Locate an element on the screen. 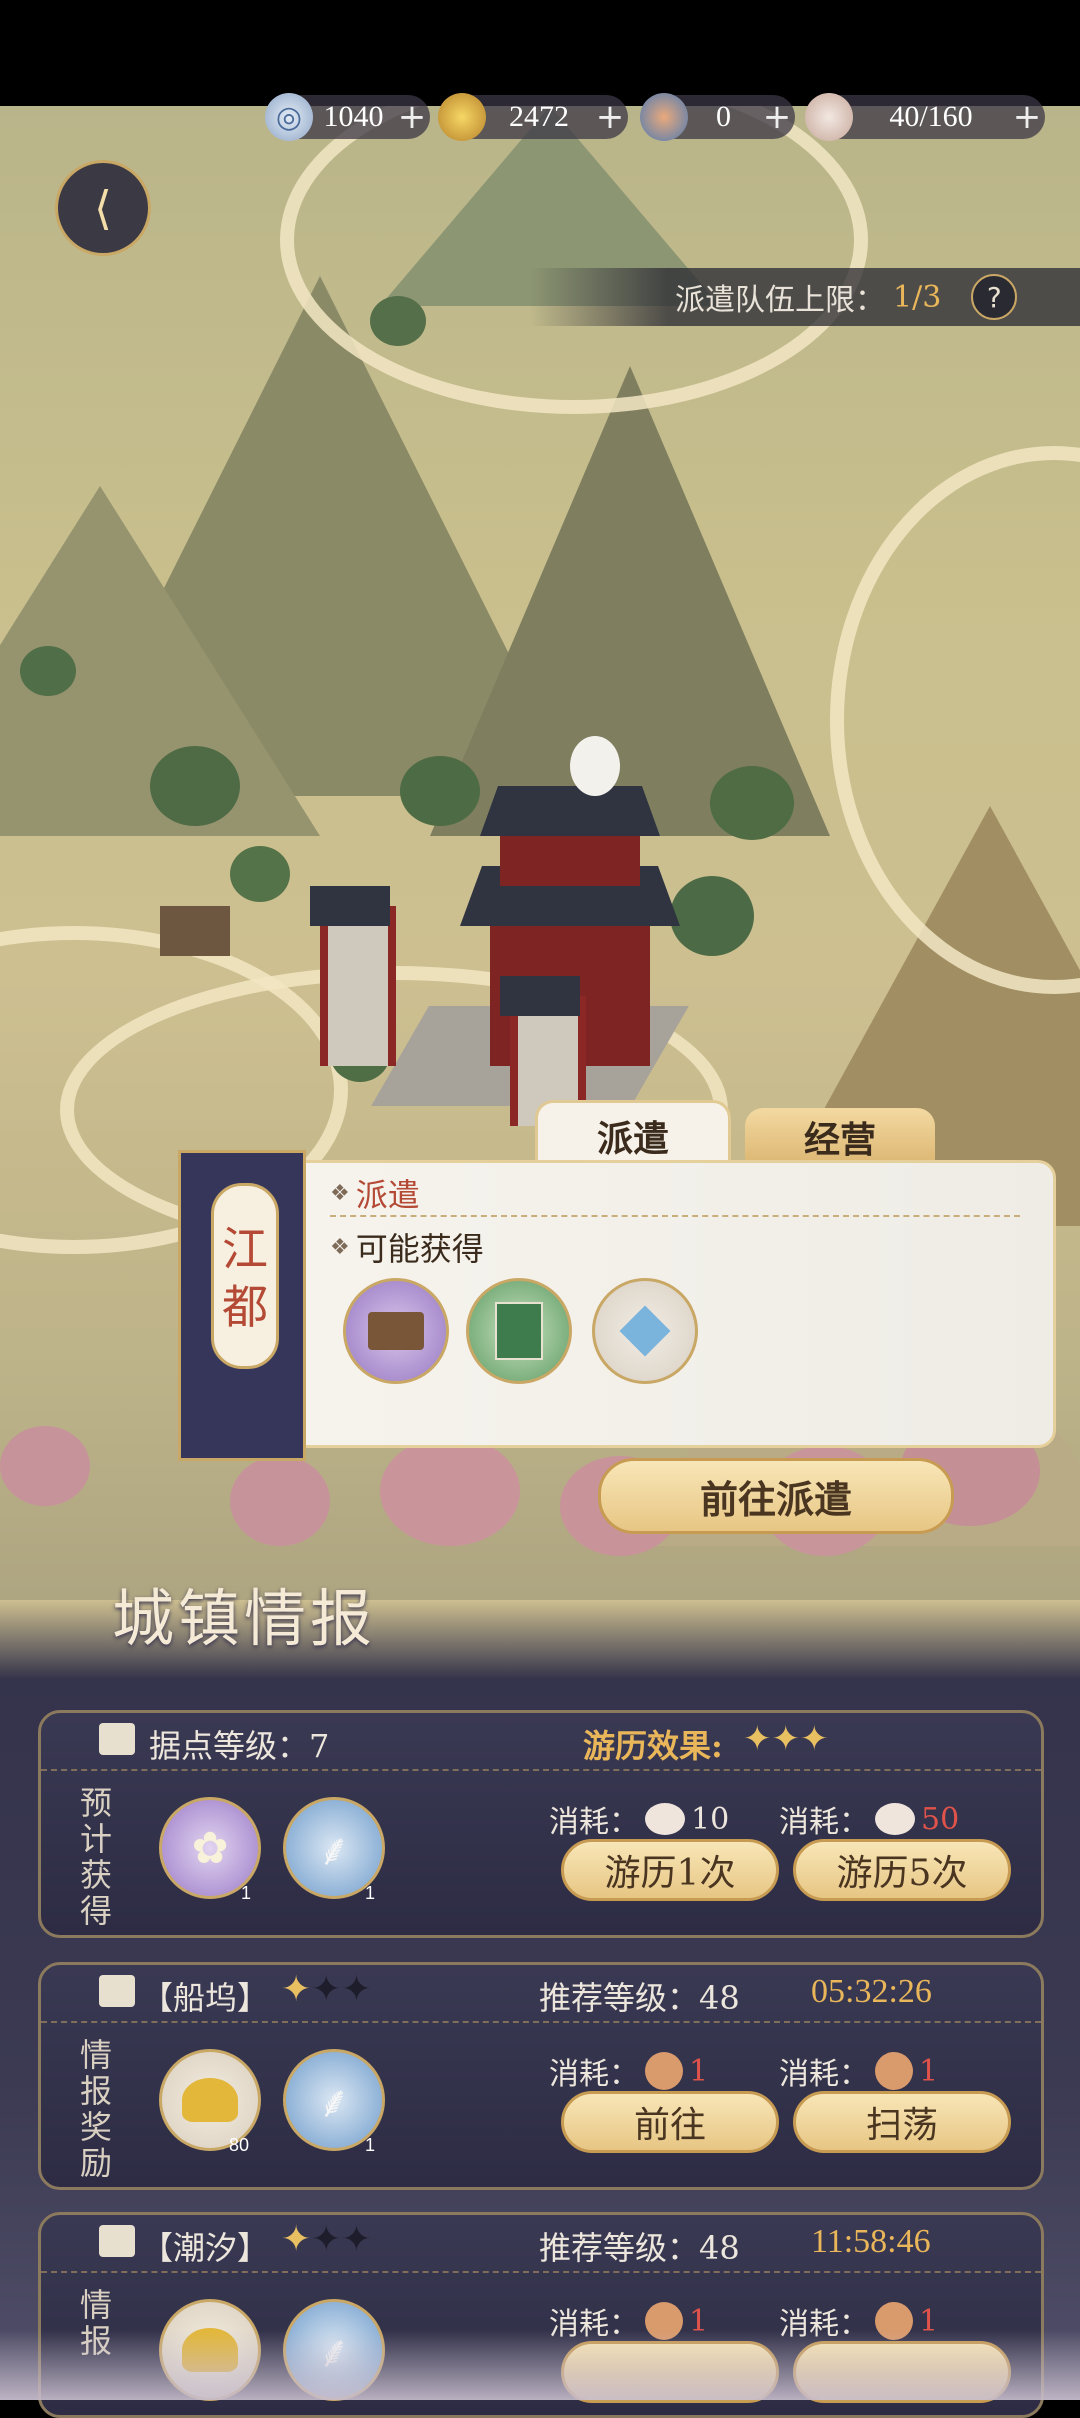 The width and height of the screenshot is (1080, 2418). resource-jade: ◎ 1040 + is located at coordinates (347, 117).